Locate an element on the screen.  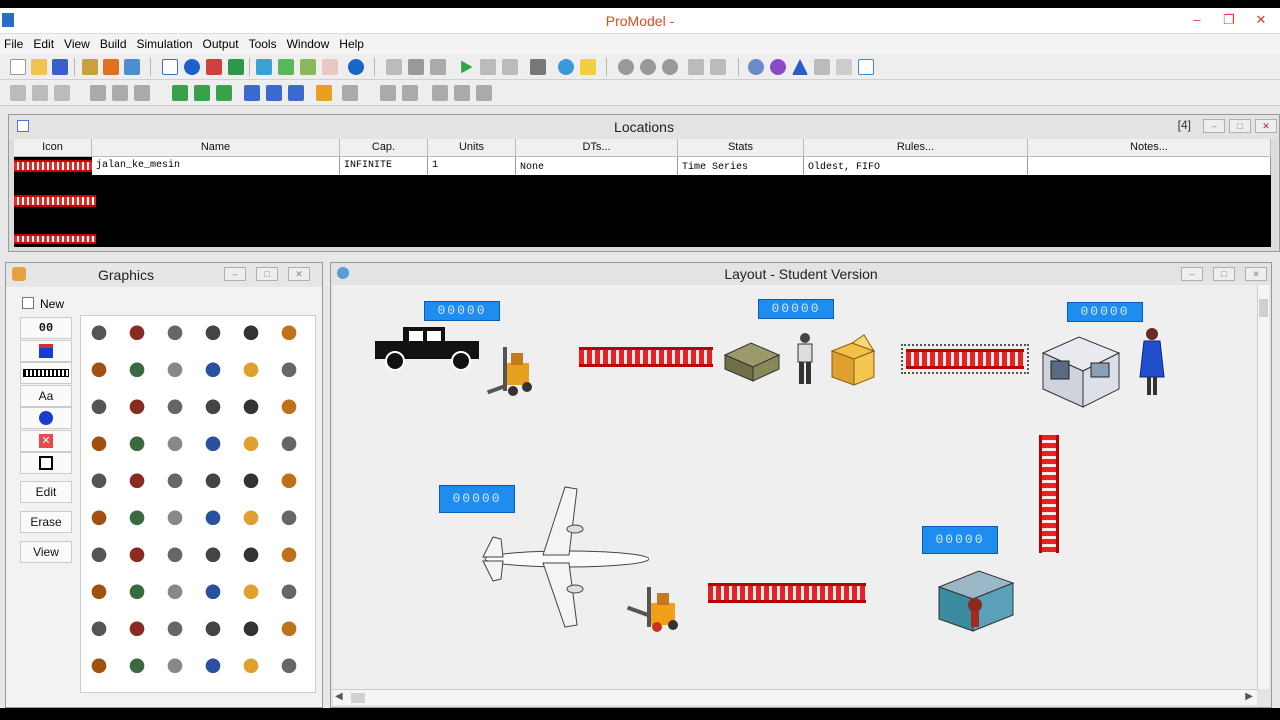
save-icon is located at coordinates (60, 67).